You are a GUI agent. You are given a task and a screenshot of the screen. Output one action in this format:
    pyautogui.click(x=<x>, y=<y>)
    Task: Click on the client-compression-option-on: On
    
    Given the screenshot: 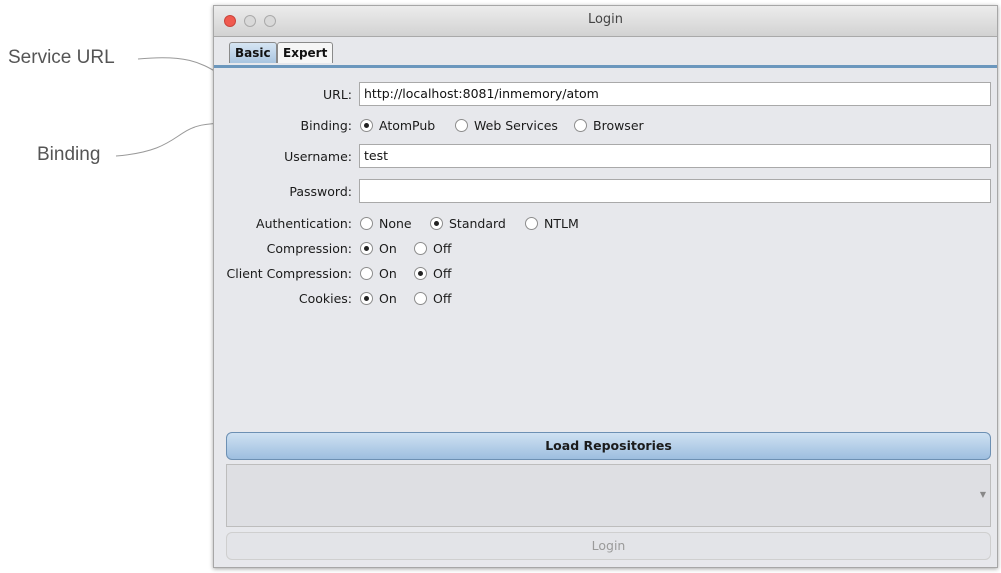 What is the action you would take?
    pyautogui.click(x=378, y=273)
    